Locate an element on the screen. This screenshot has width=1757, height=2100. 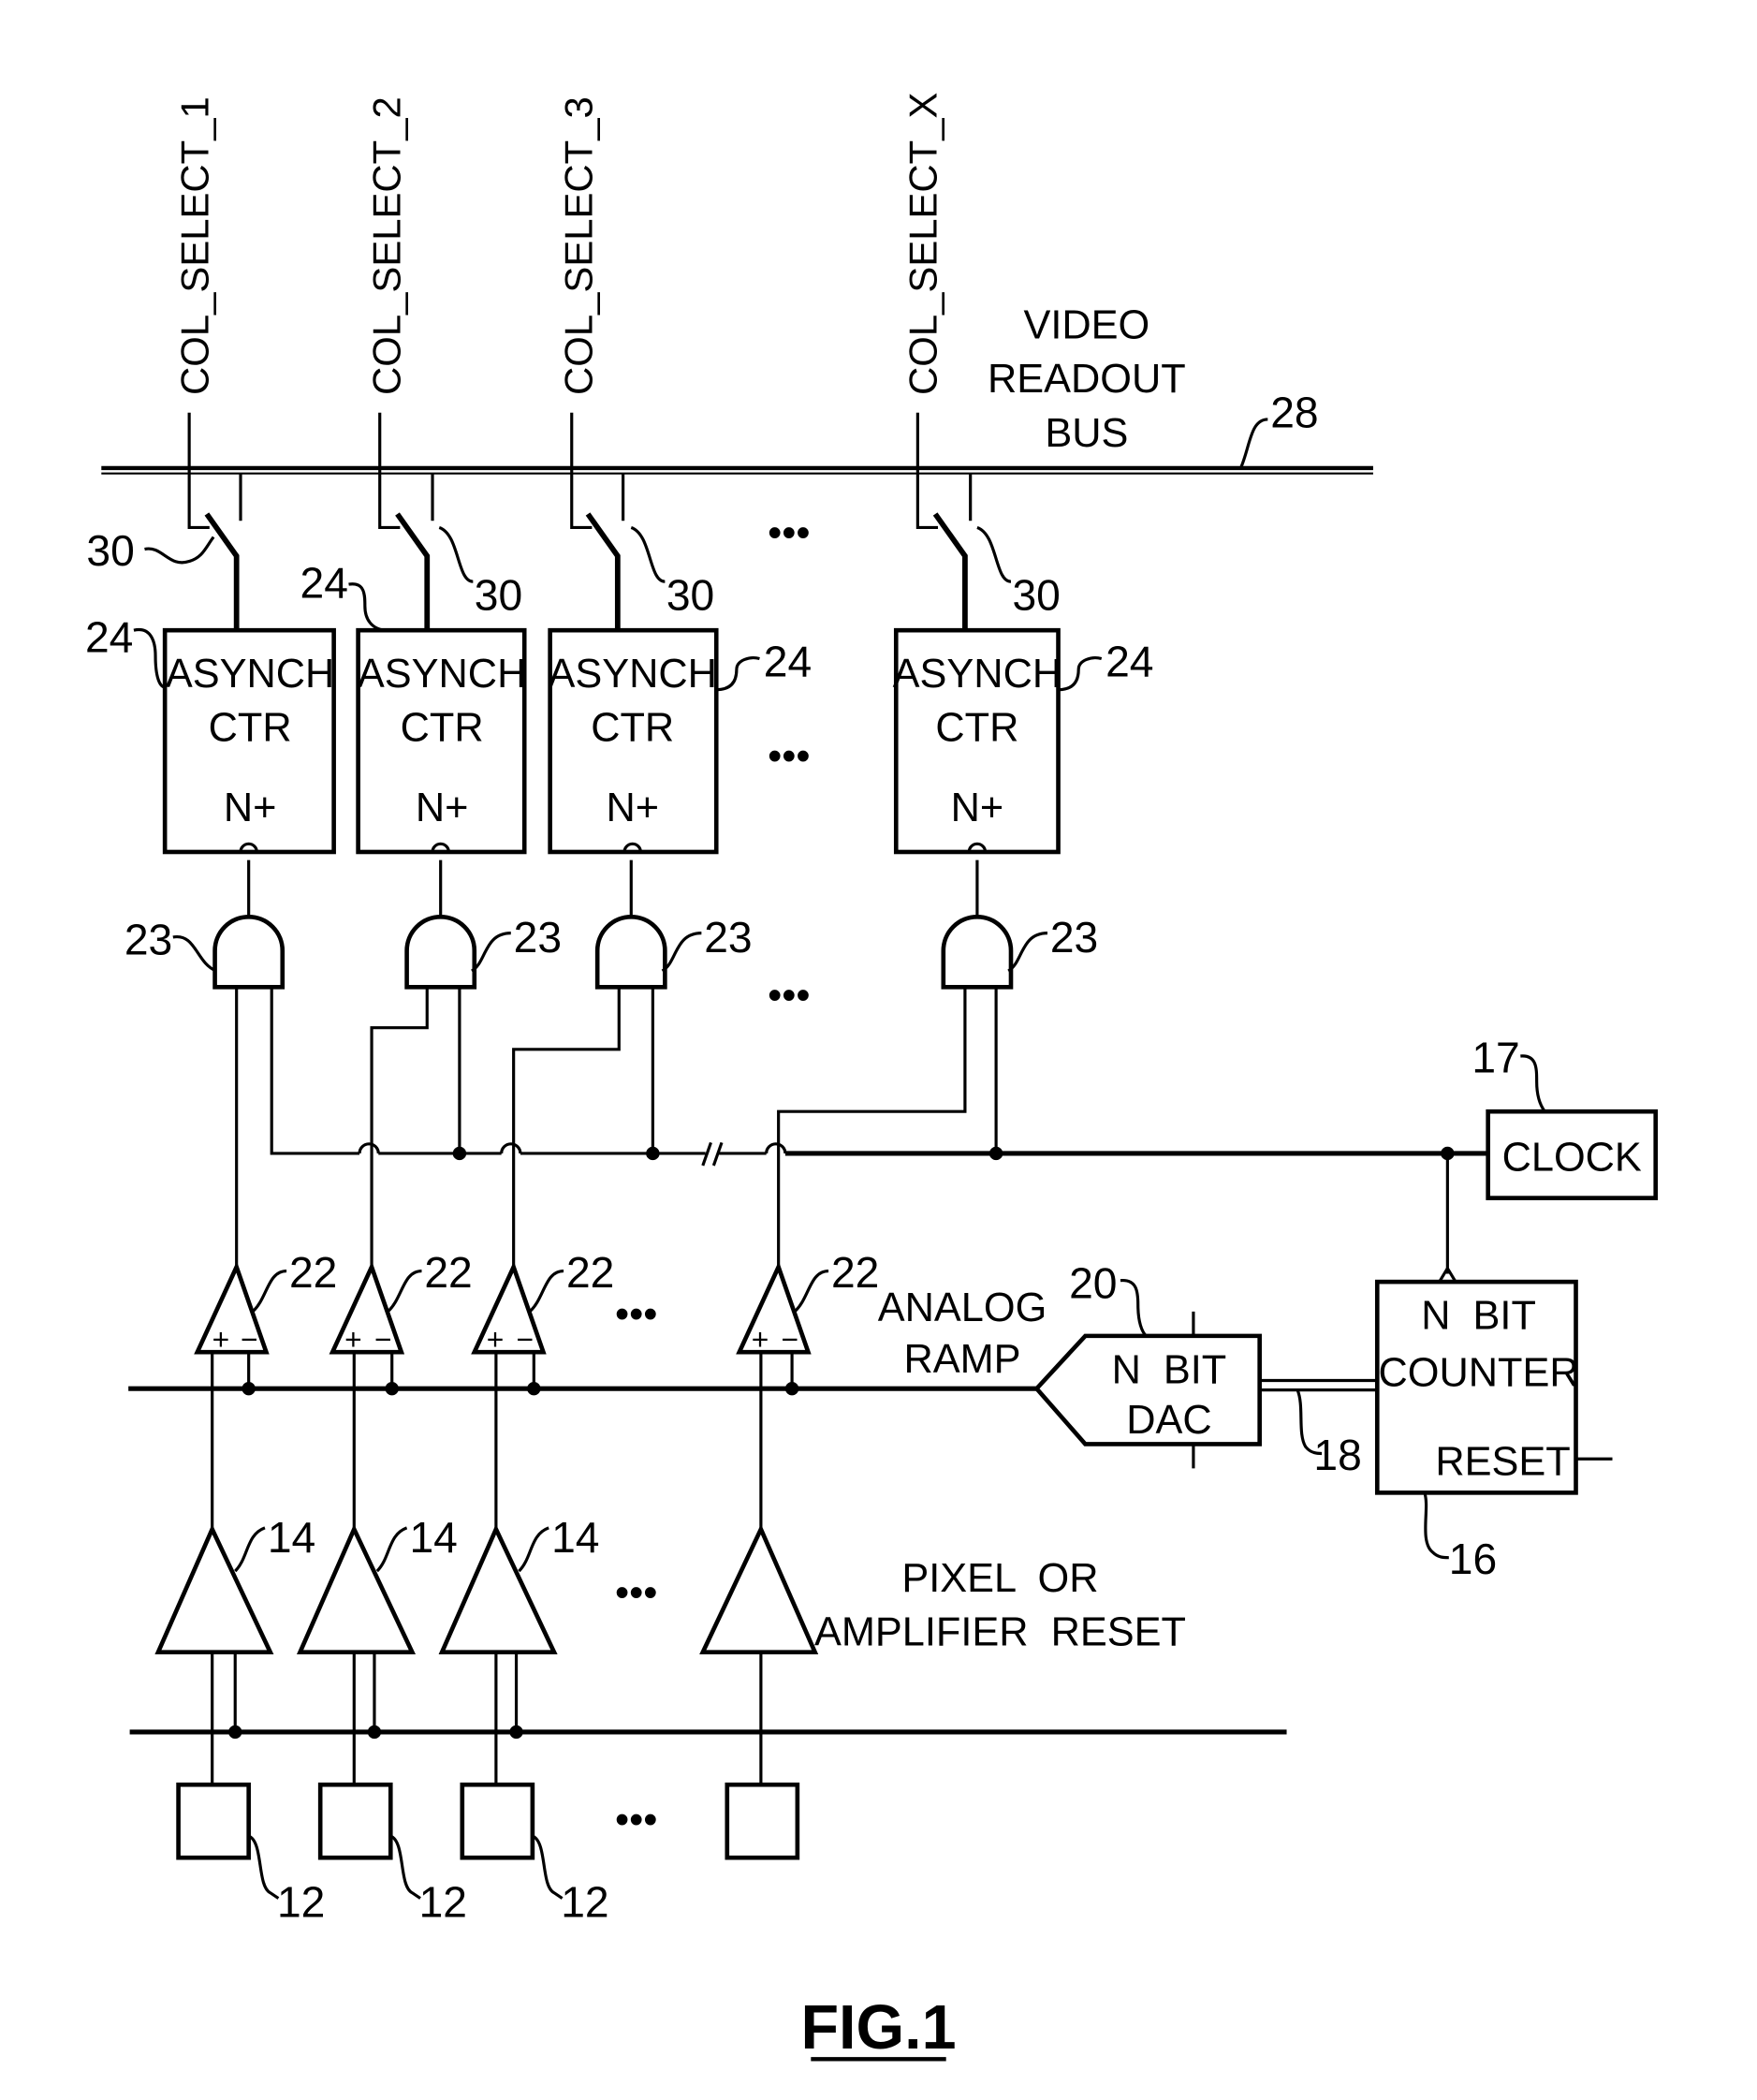
counter-label-line1: N BIT is located at coordinates (1478, 1316).